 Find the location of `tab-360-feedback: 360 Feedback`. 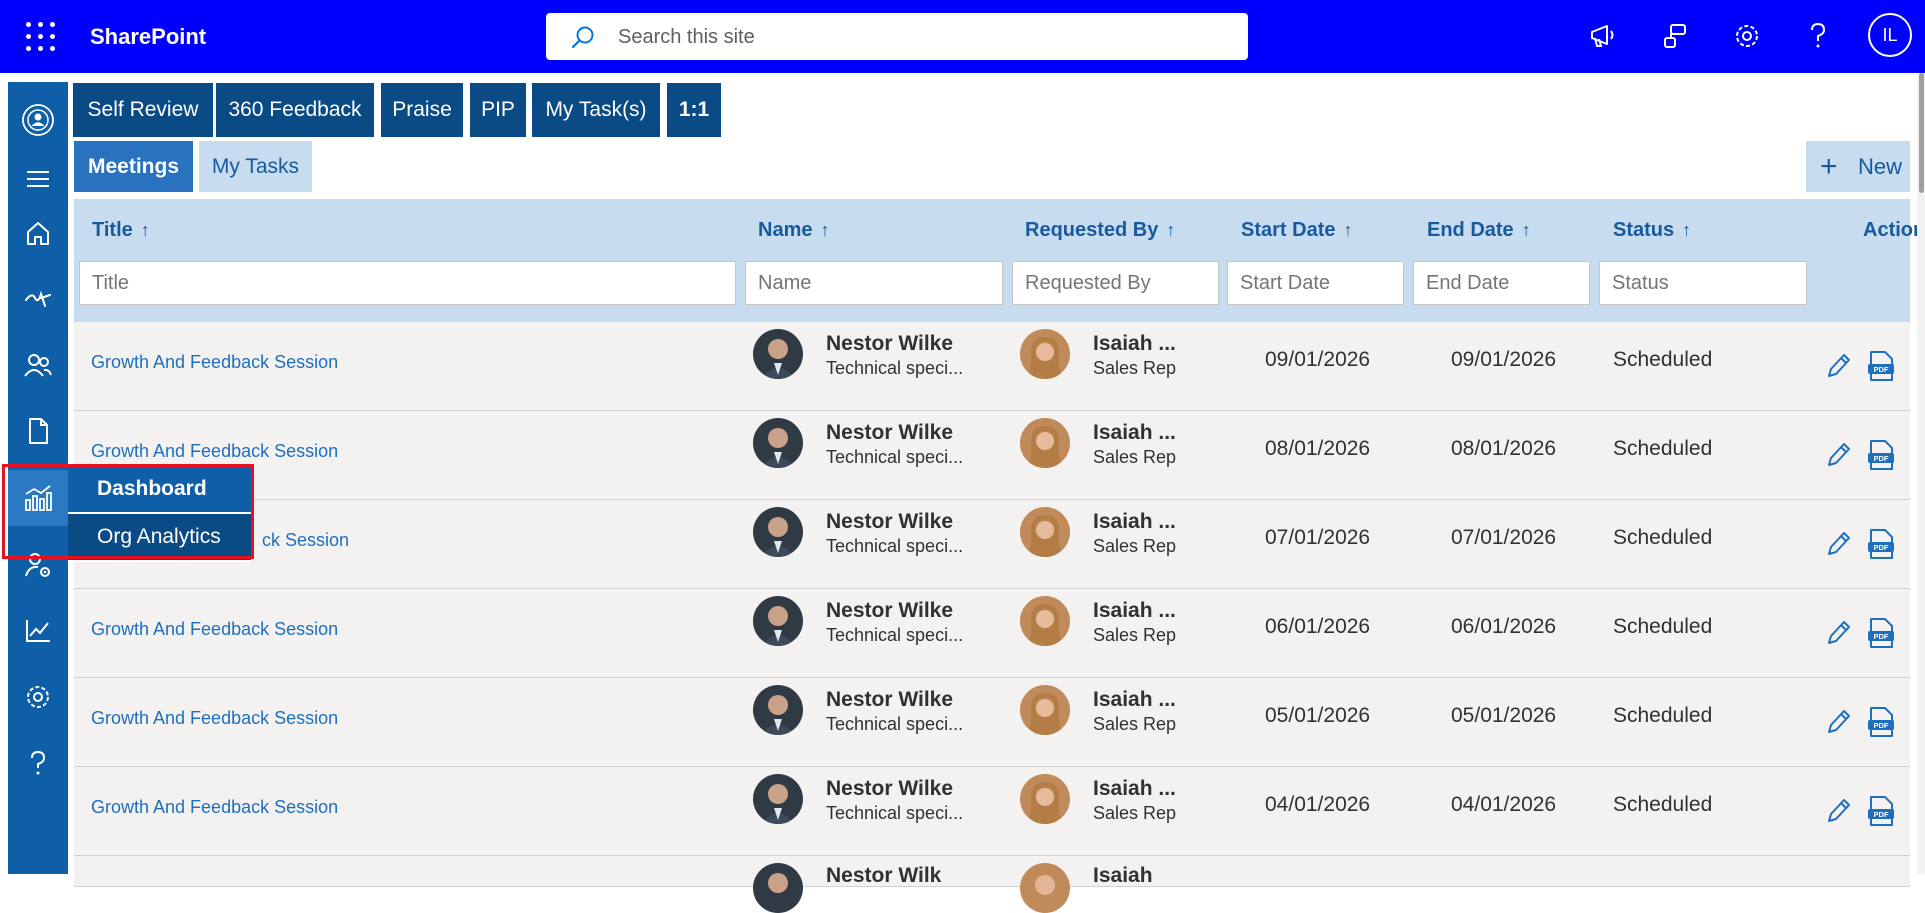

tab-360-feedback: 360 Feedback is located at coordinates (295, 110).